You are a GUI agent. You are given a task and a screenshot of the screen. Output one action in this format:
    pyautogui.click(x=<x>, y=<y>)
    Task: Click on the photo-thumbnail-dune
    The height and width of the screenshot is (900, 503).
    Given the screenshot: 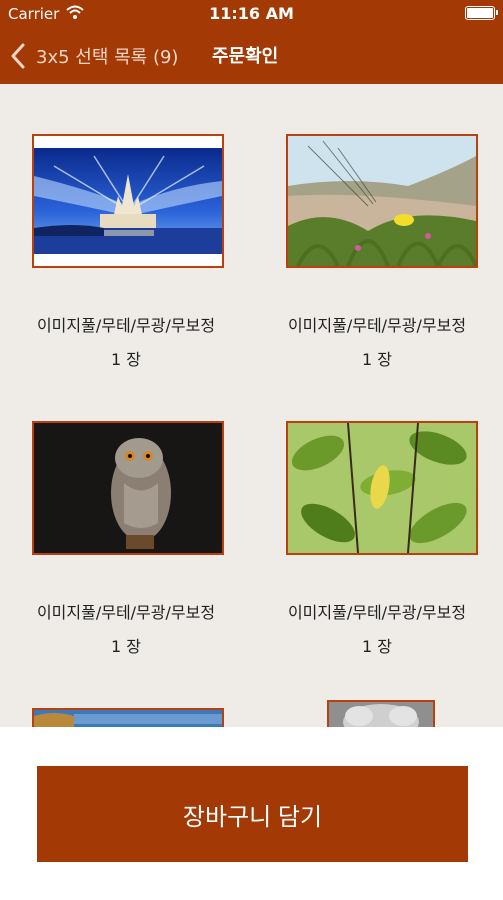 What is the action you would take?
    pyautogui.click(x=382, y=201)
    